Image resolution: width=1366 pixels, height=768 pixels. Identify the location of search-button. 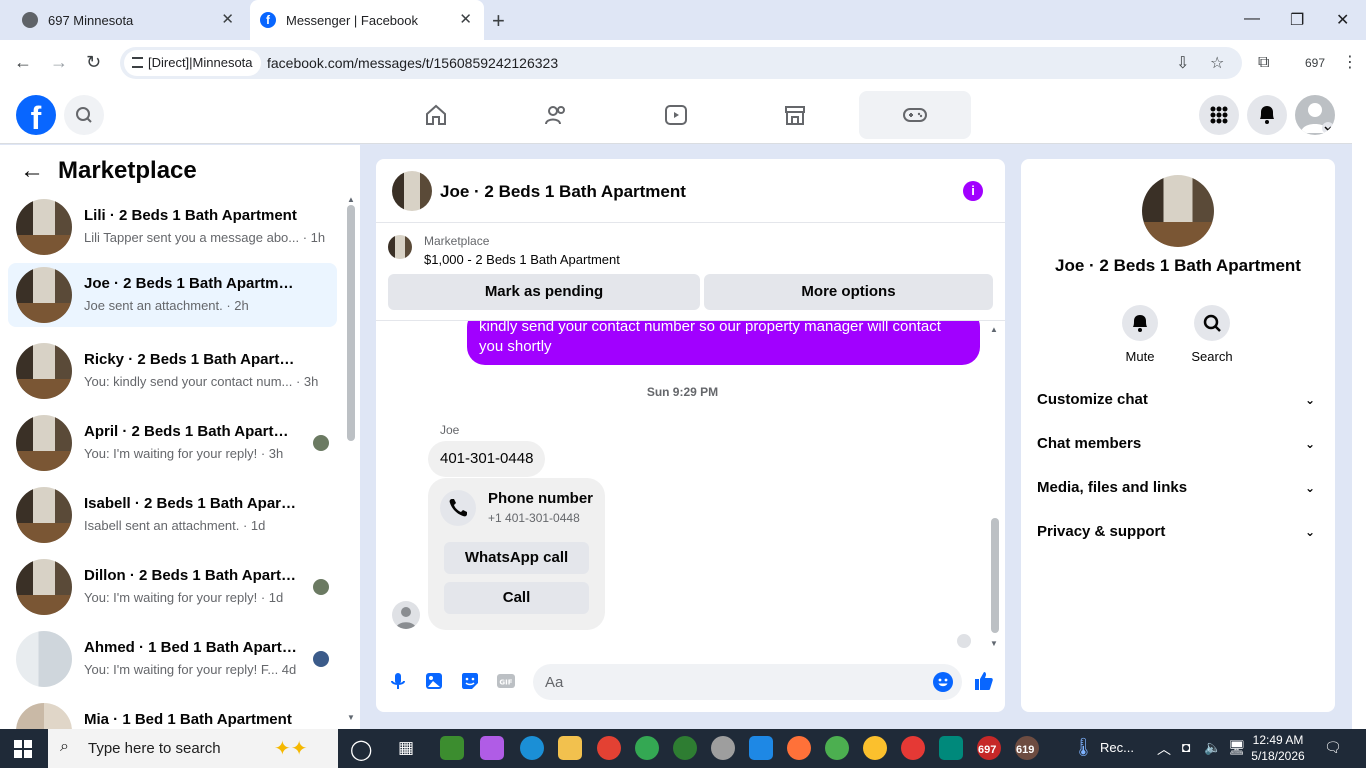
(84, 115).